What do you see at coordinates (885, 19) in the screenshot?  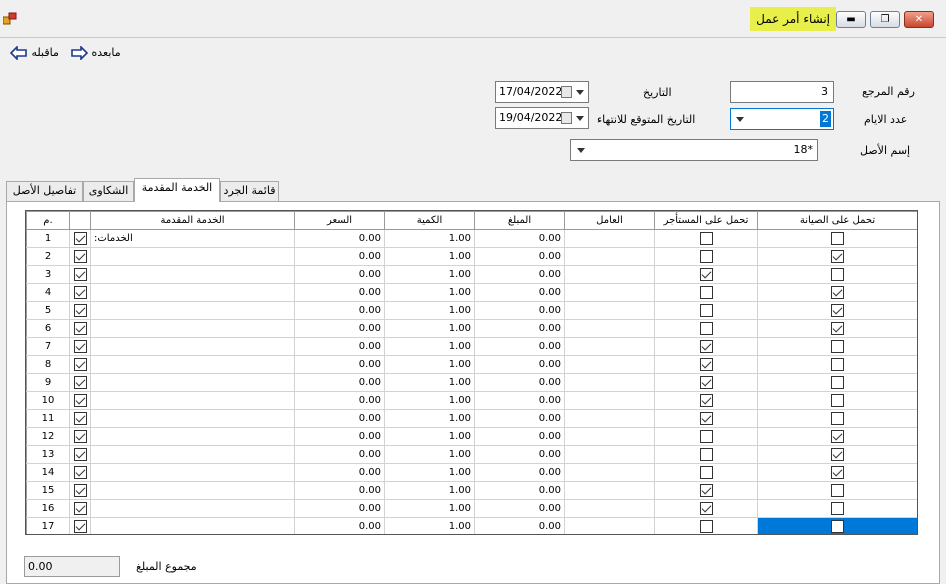 I see `restore-button: ❐` at bounding box center [885, 19].